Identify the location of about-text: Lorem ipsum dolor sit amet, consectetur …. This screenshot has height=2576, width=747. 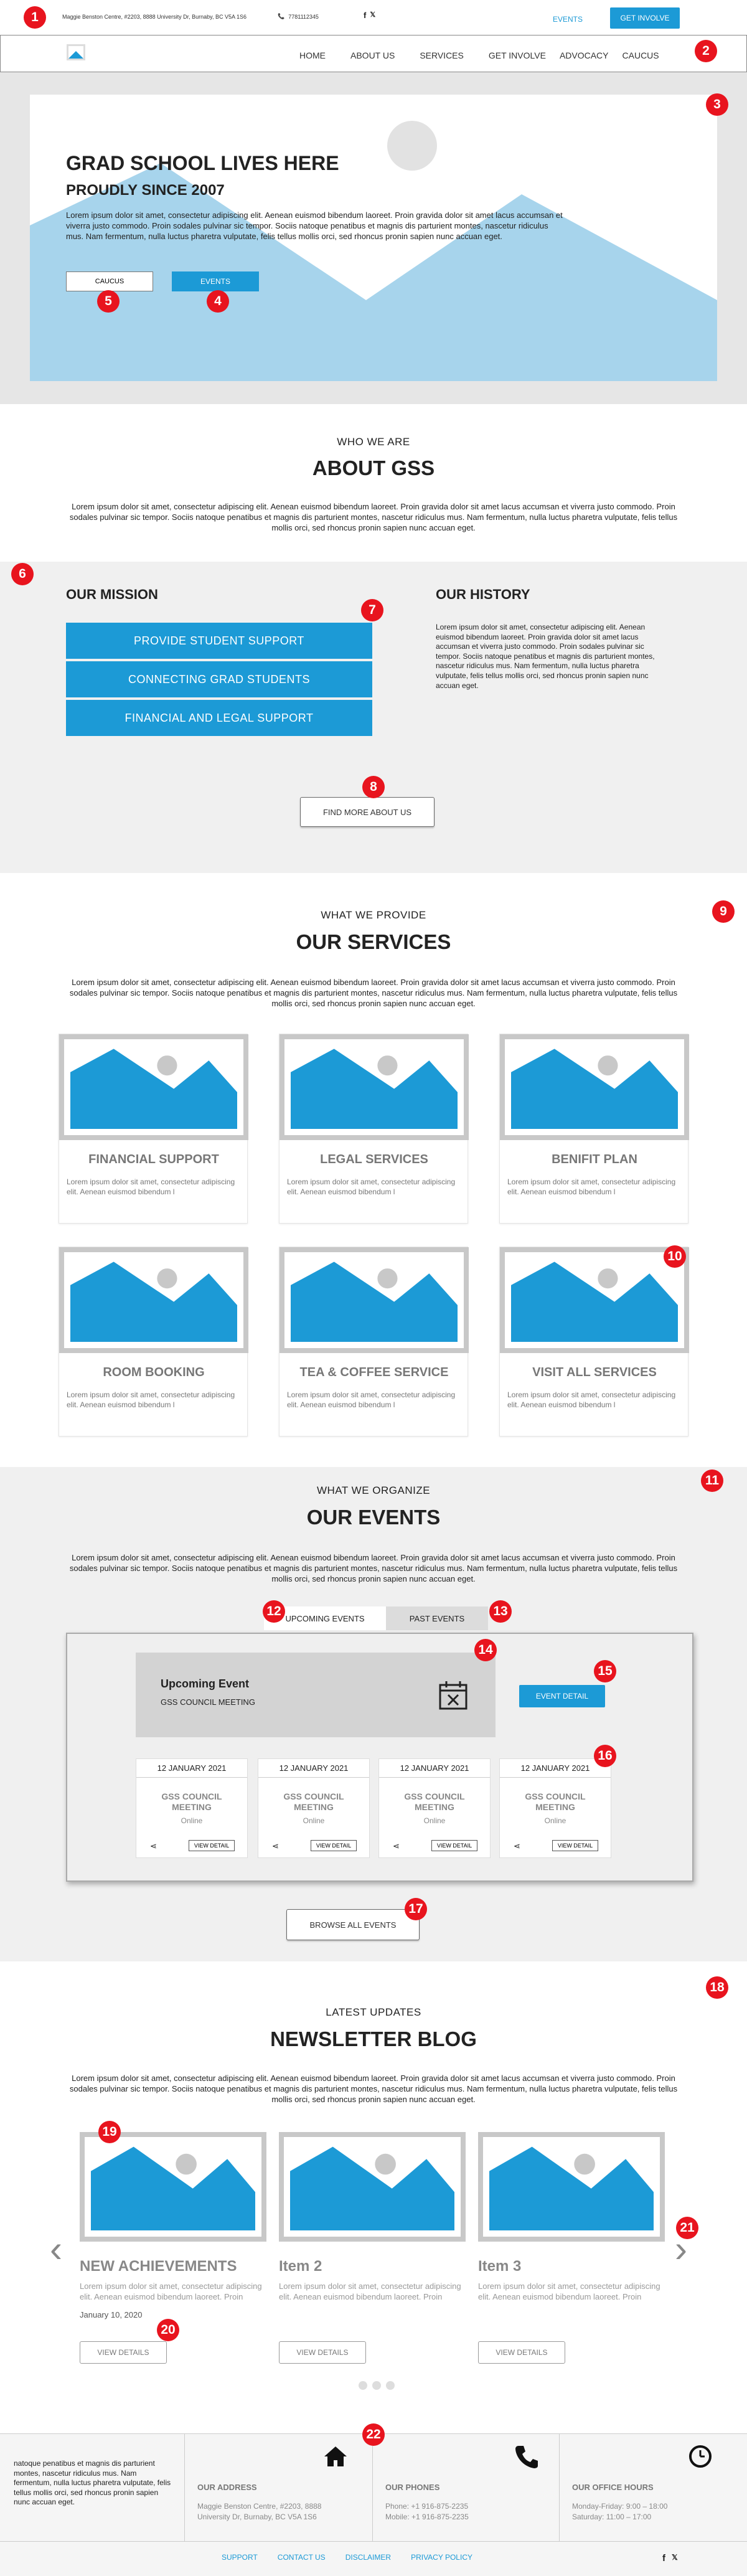
(374, 517).